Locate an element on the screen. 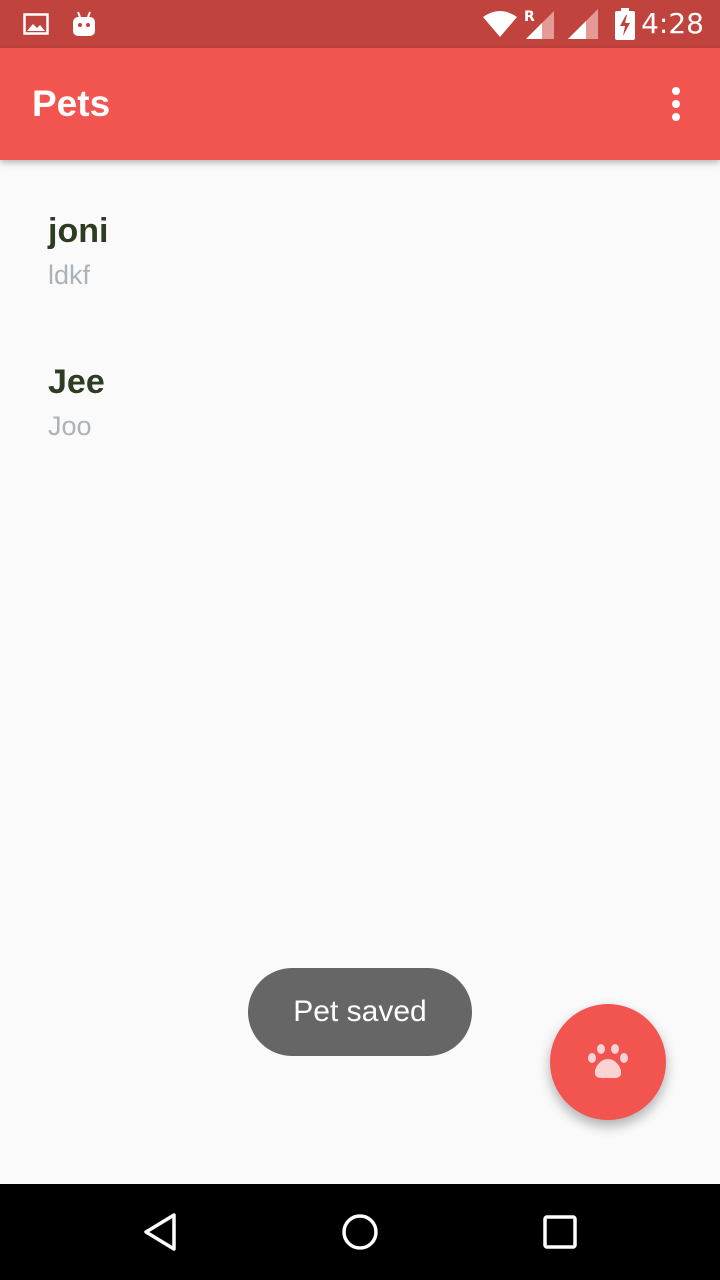  home-icon is located at coordinates (360, 1232).